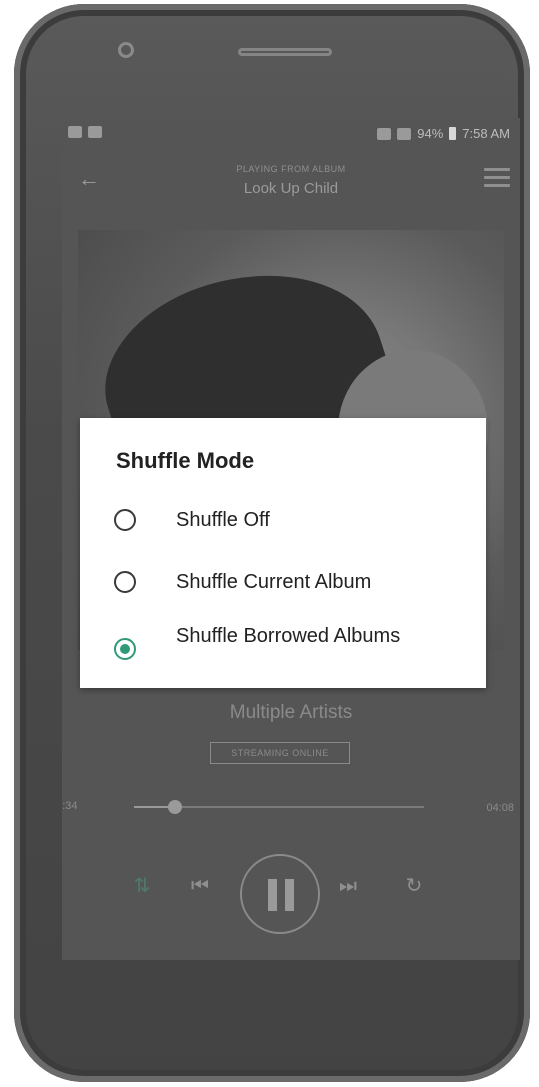  Describe the element at coordinates (288, 636) in the screenshot. I see `option-label: Shuffle Borrowed Albums` at that location.